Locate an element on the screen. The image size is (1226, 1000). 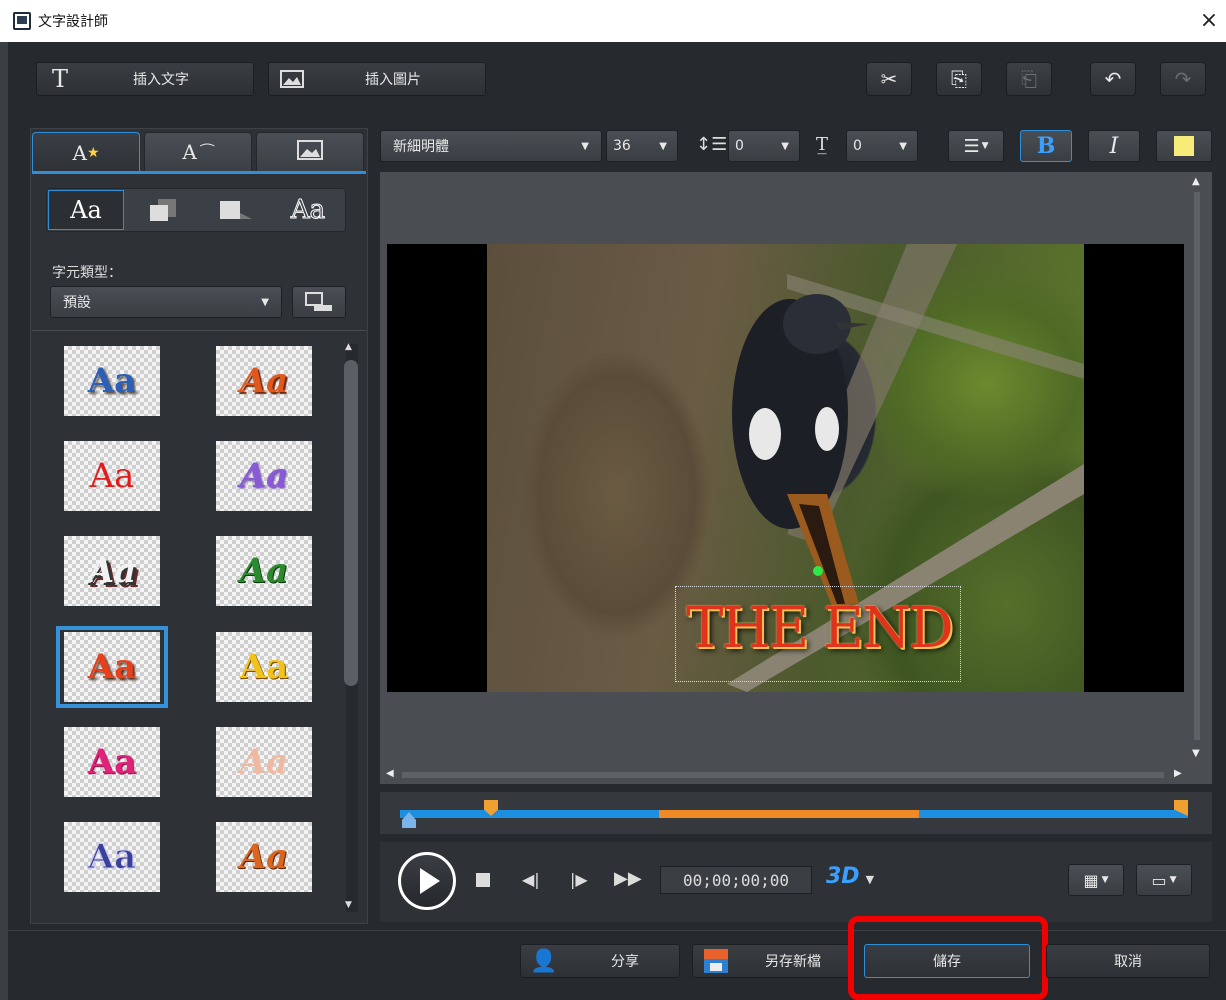
style-preset-8-label: Aa is located at coordinates (264, 667).